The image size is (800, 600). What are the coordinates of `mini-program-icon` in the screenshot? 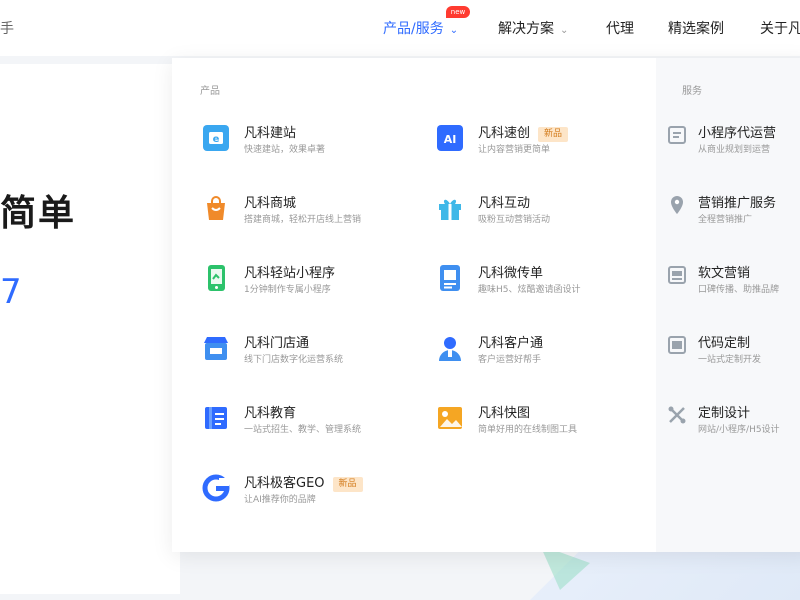 It's located at (216, 278).